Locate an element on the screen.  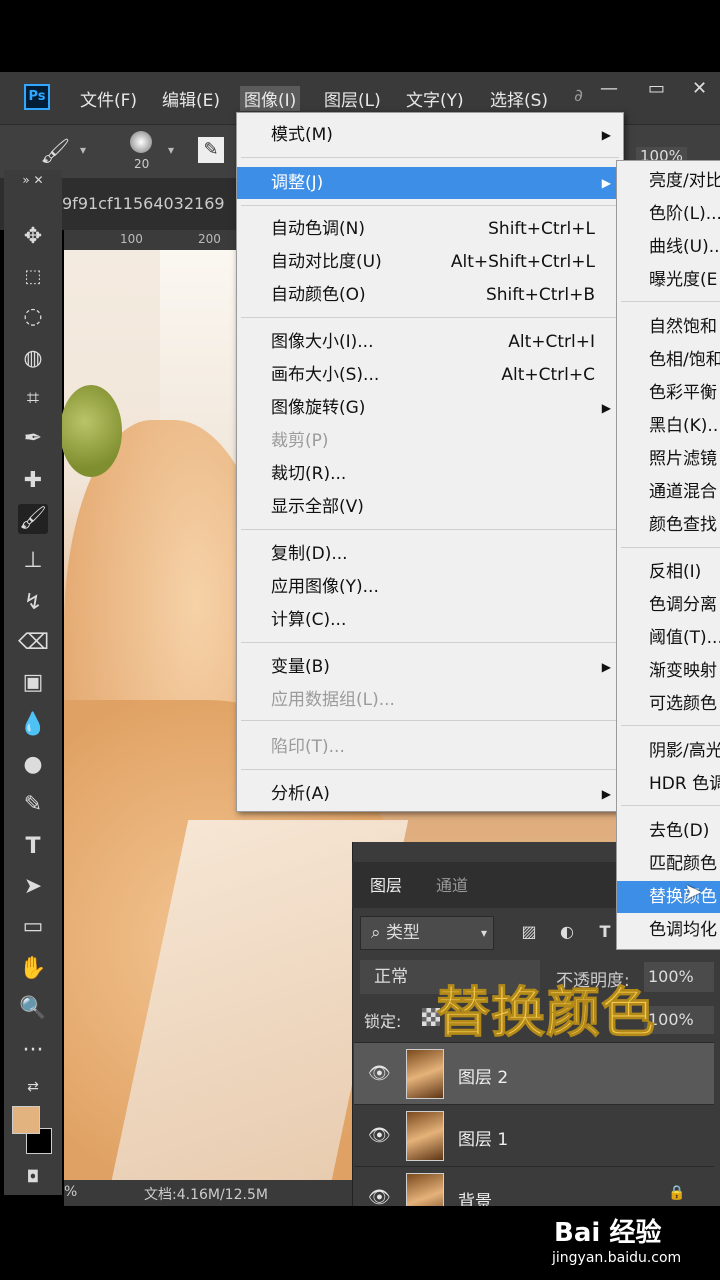
filter-adjustment-icon: ◐ is located at coordinates (567, 933).